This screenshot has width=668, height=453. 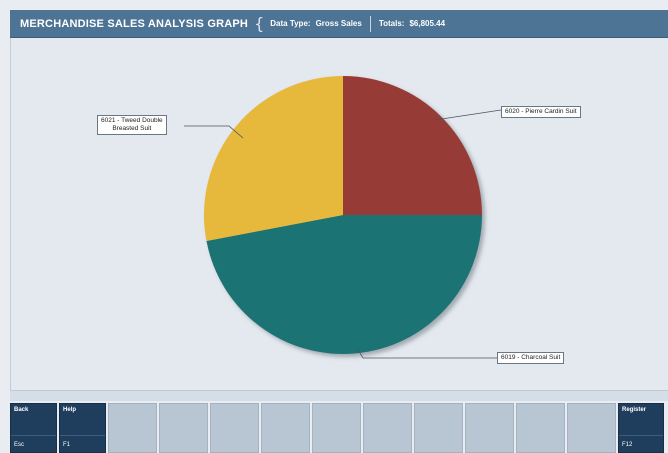 I want to click on callout-charcoal-label: 6019 - Charcoal Suit, so click(x=531, y=357).